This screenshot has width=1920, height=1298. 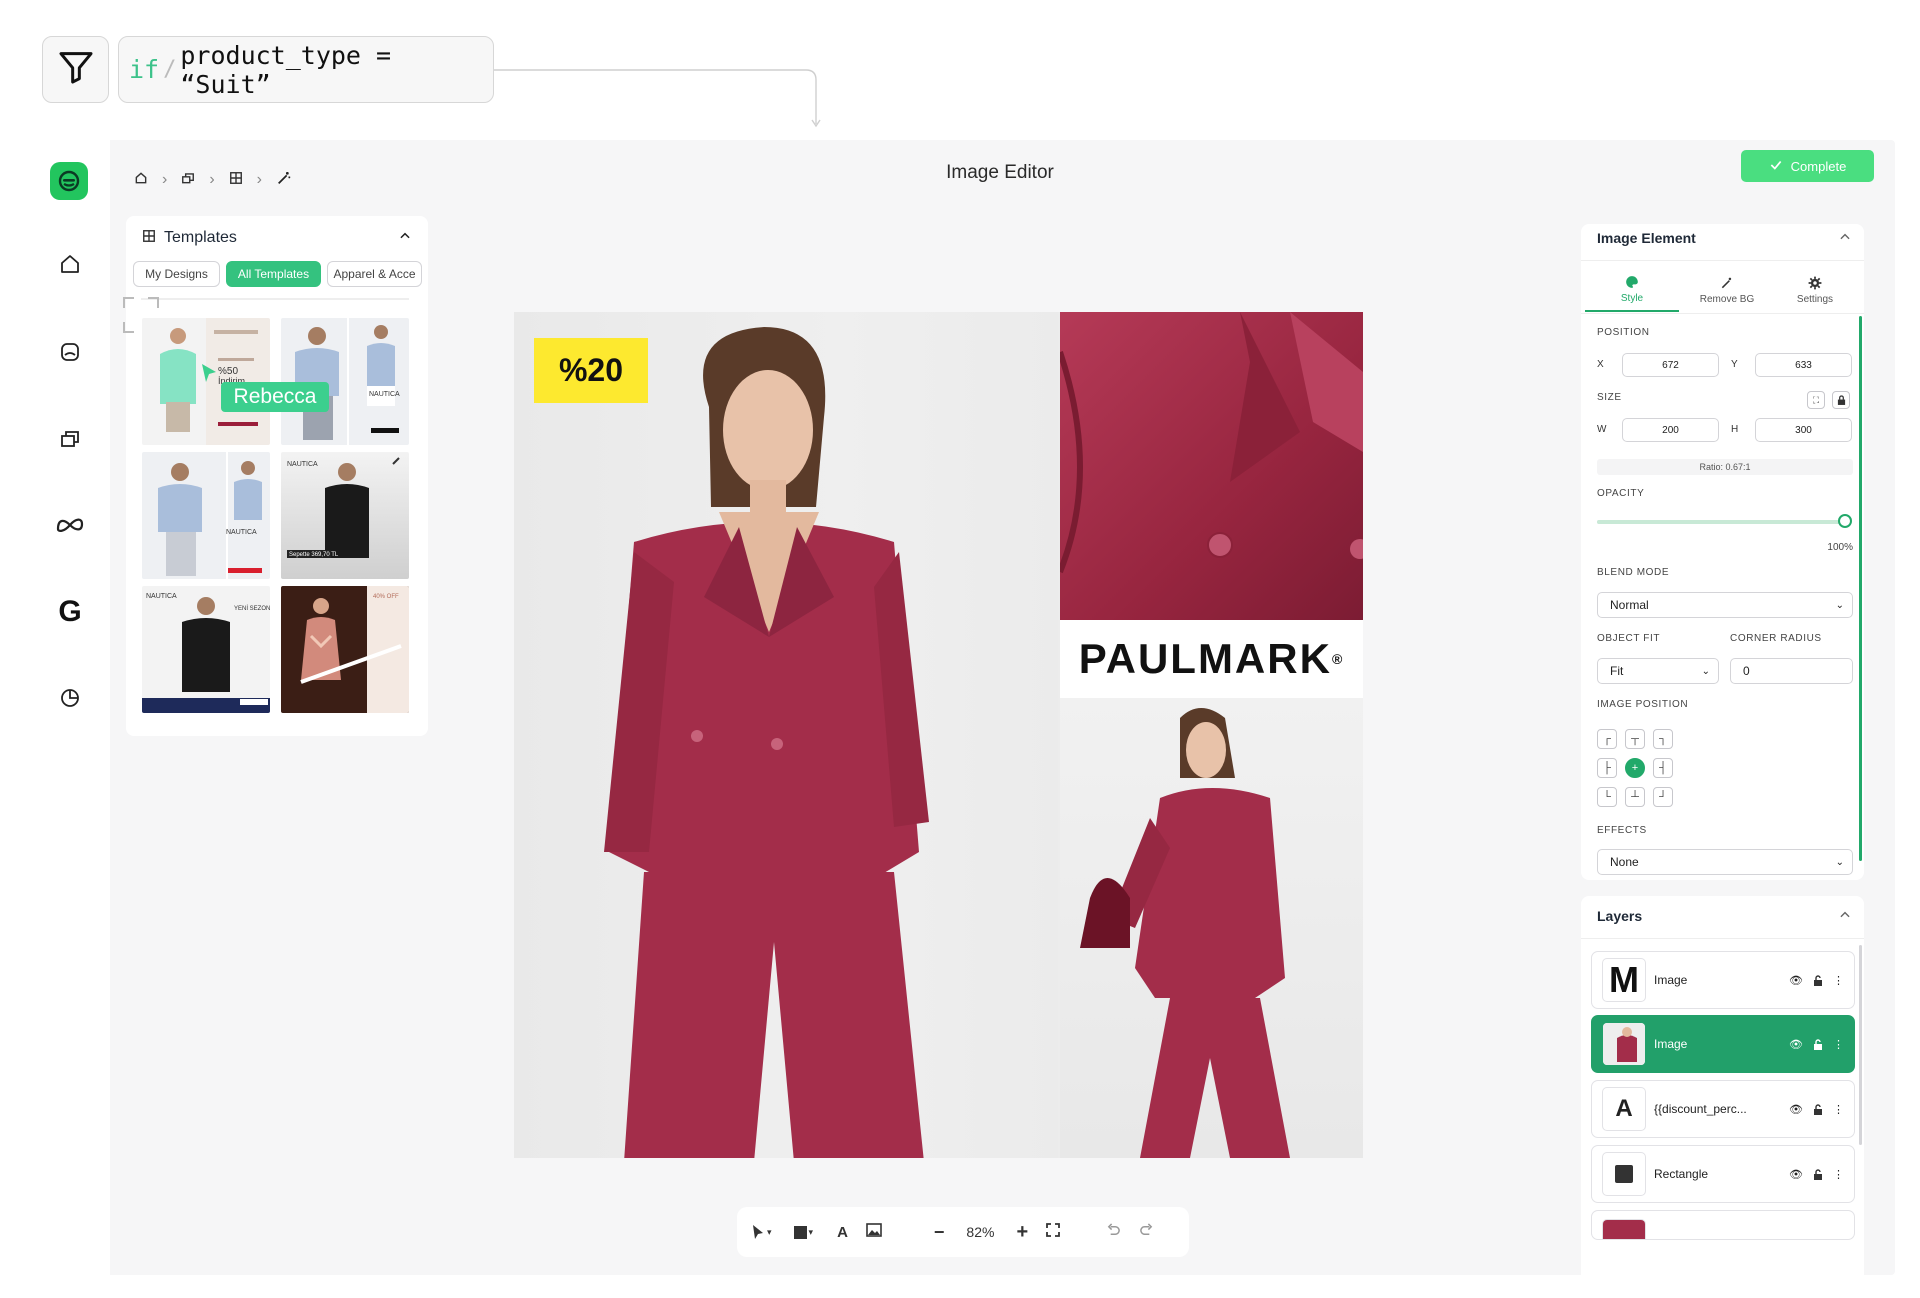 I want to click on tab-my-designs: My Designs, so click(x=176, y=274).